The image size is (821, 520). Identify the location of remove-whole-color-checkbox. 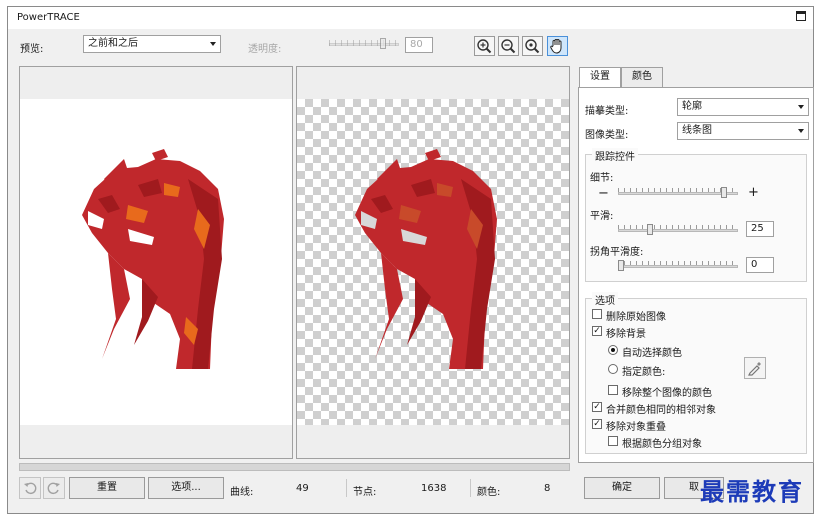
(613, 390).